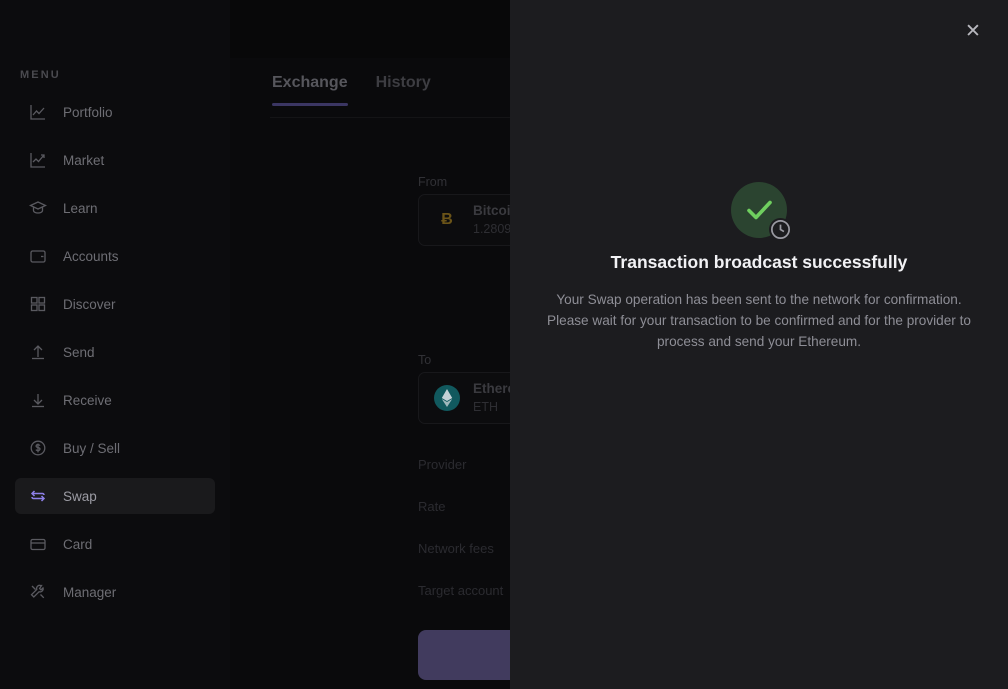 This screenshot has height=689, width=1008. I want to click on tab-label: History, so click(403, 82).